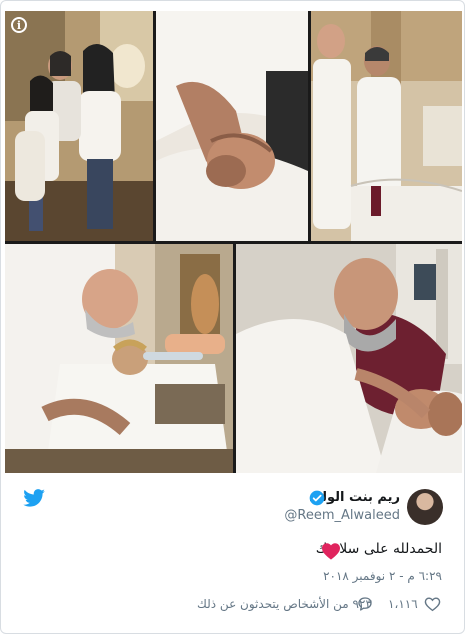 The height and width of the screenshot is (634, 465). Describe the element at coordinates (331, 551) in the screenshot. I see `red-heart-emoji-icon` at that location.